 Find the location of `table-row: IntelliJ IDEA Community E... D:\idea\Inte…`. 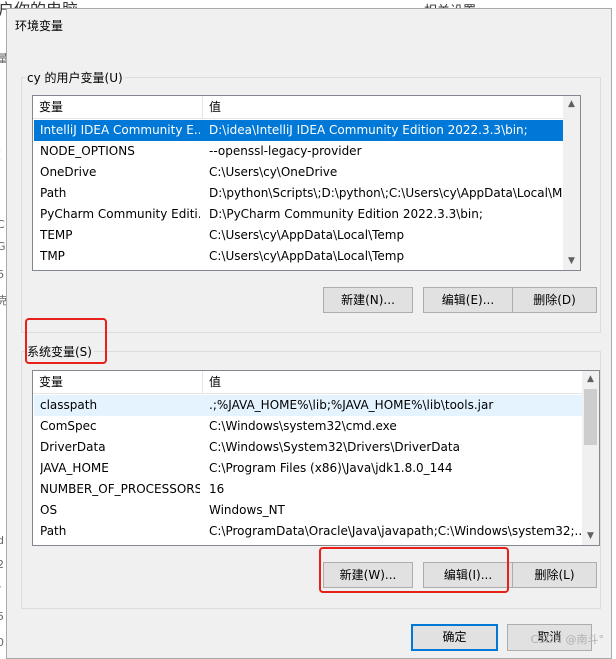

table-row: IntelliJ IDEA Community E... D:\idea\Inte… is located at coordinates (298, 130).